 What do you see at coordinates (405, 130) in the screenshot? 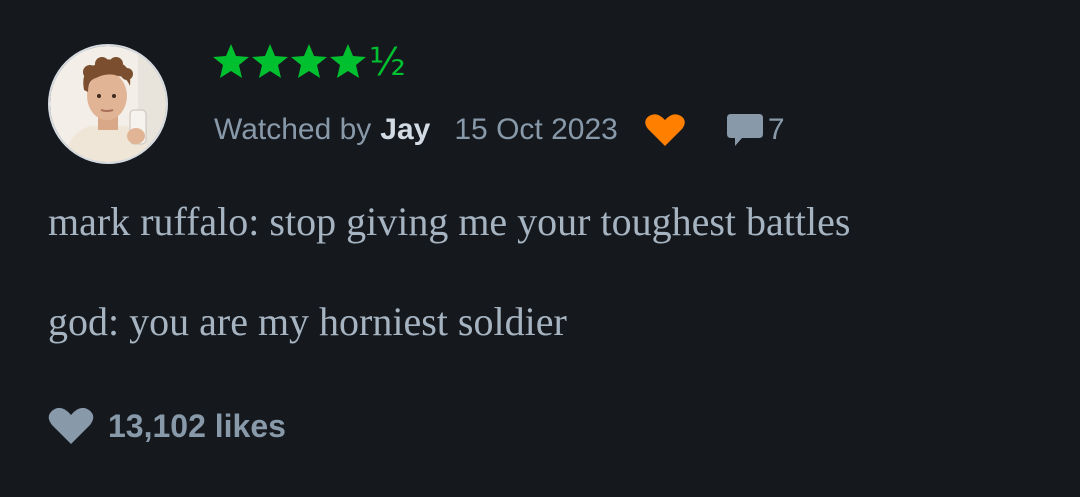
I see `username-link: Jay` at bounding box center [405, 130].